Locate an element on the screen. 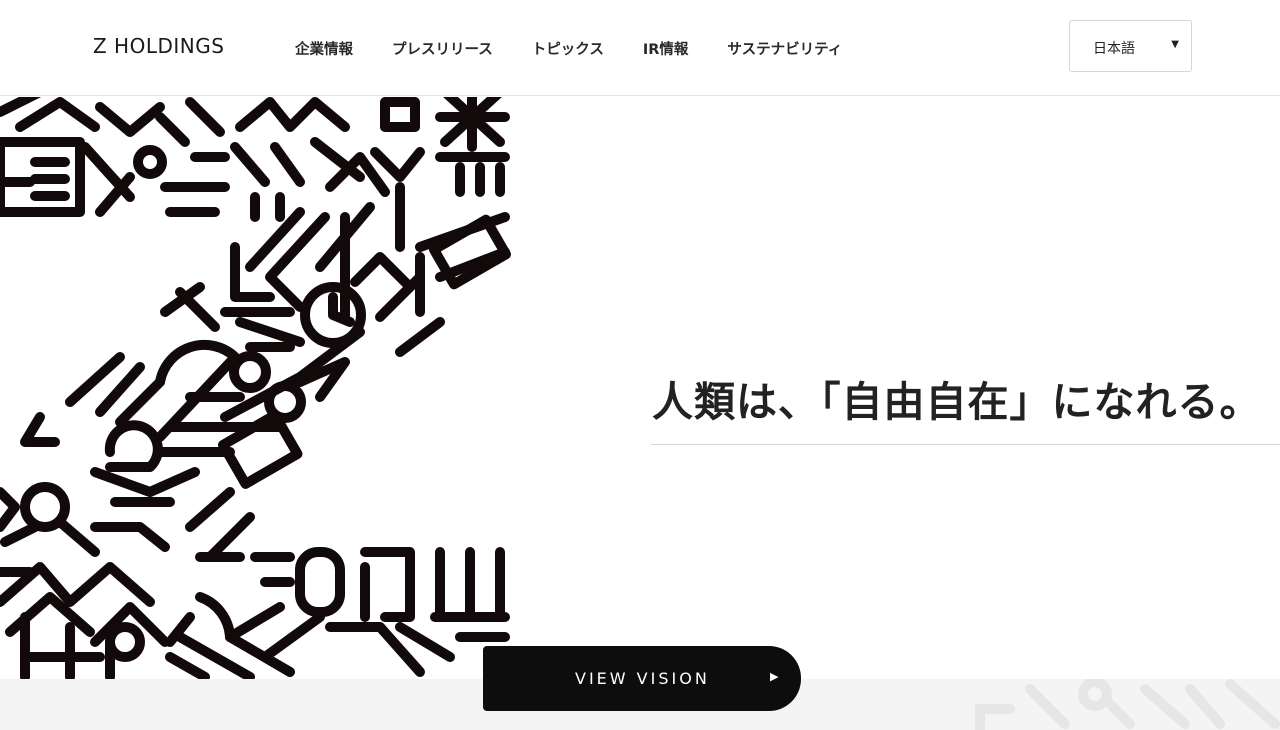 The width and height of the screenshot is (1280, 730). nav-item-sustainability: サステナビリティ is located at coordinates (784, 48).